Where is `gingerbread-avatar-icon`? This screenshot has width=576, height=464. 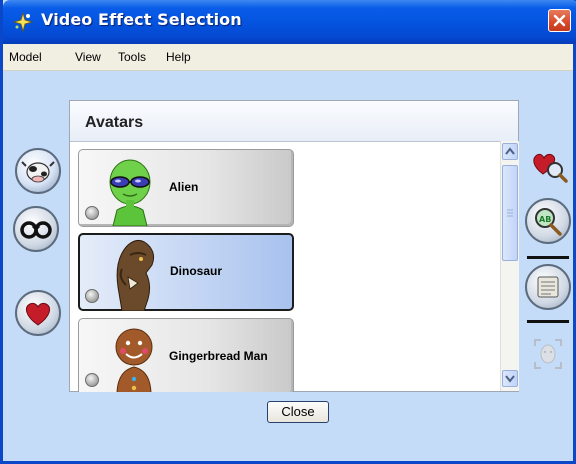 gingerbread-avatar-icon is located at coordinates (134, 360).